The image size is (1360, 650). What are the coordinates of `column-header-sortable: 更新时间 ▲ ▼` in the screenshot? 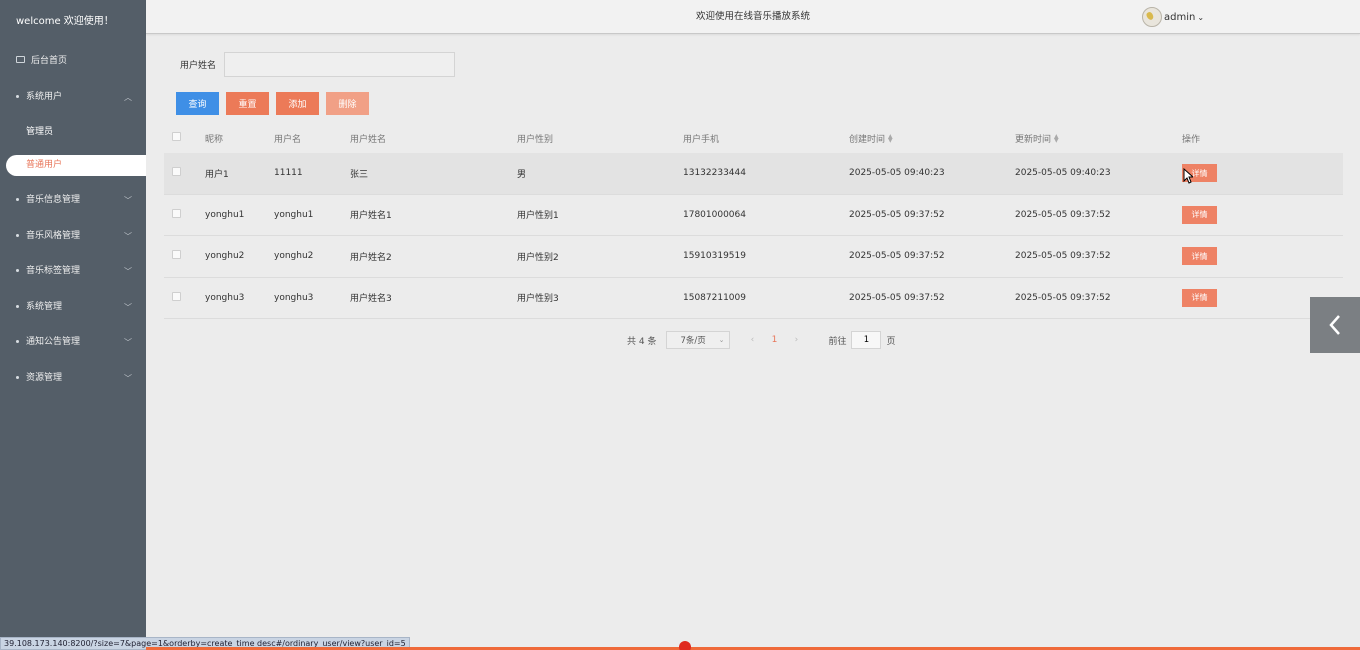 It's located at (1098, 138).